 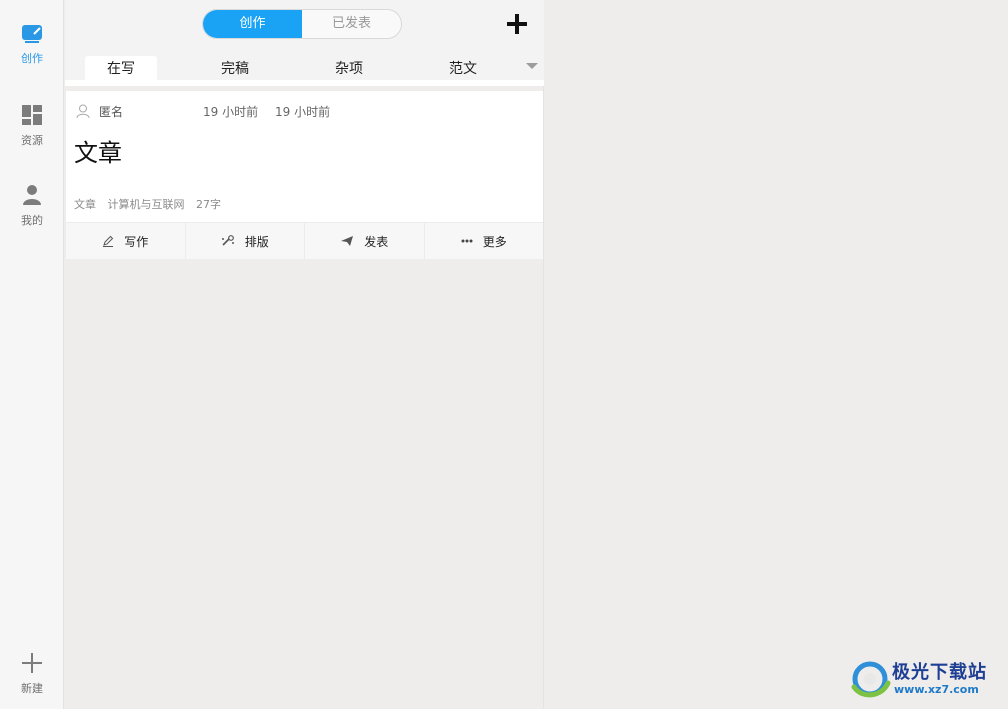 I want to click on segment-published: 已发表, so click(x=351, y=24).